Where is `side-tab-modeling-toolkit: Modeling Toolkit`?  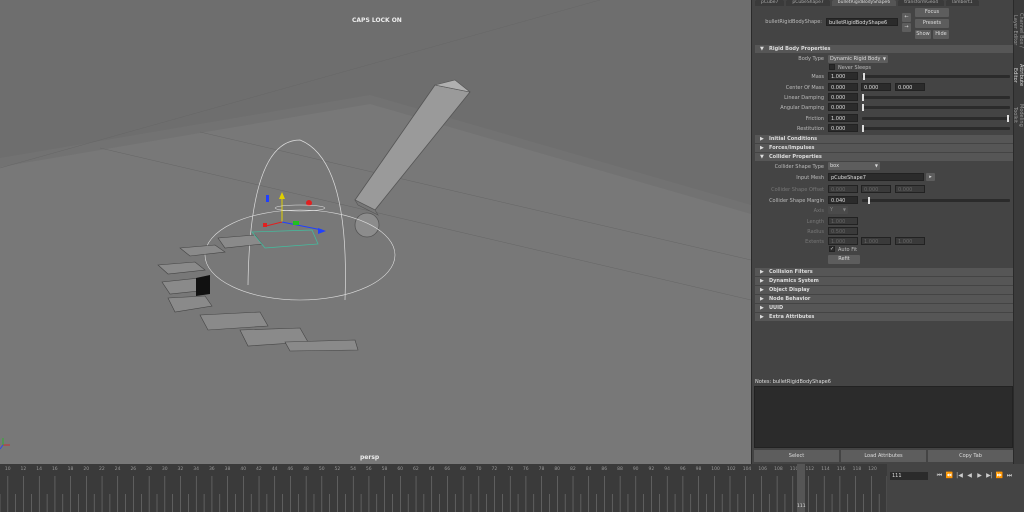 side-tab-modeling-toolkit: Modeling Toolkit is located at coordinates (1018, 115).